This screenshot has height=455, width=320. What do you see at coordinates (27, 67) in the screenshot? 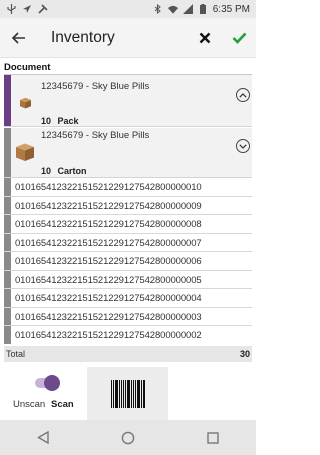
I see `section-label: Document` at bounding box center [27, 67].